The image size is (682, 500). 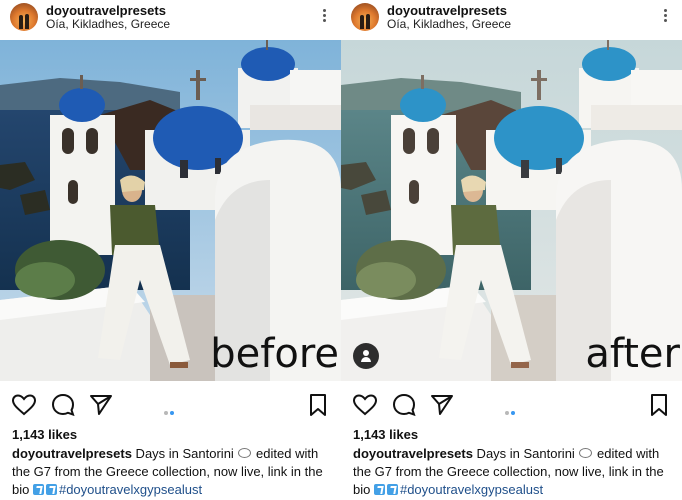 What do you see at coordinates (632, 354) in the screenshot?
I see `after-label: after` at bounding box center [632, 354].